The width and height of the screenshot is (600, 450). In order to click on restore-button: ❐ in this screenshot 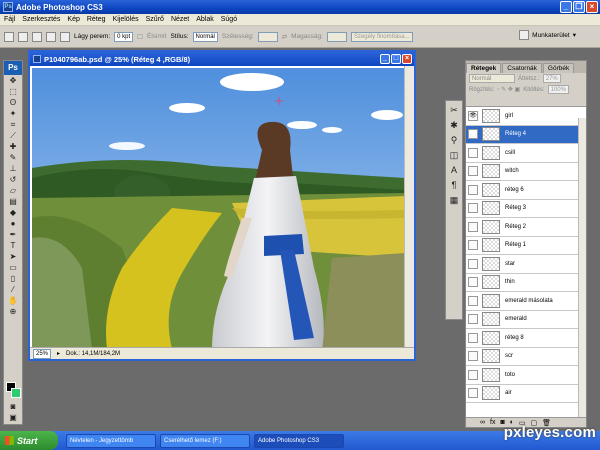, I will do `click(579, 7)`.